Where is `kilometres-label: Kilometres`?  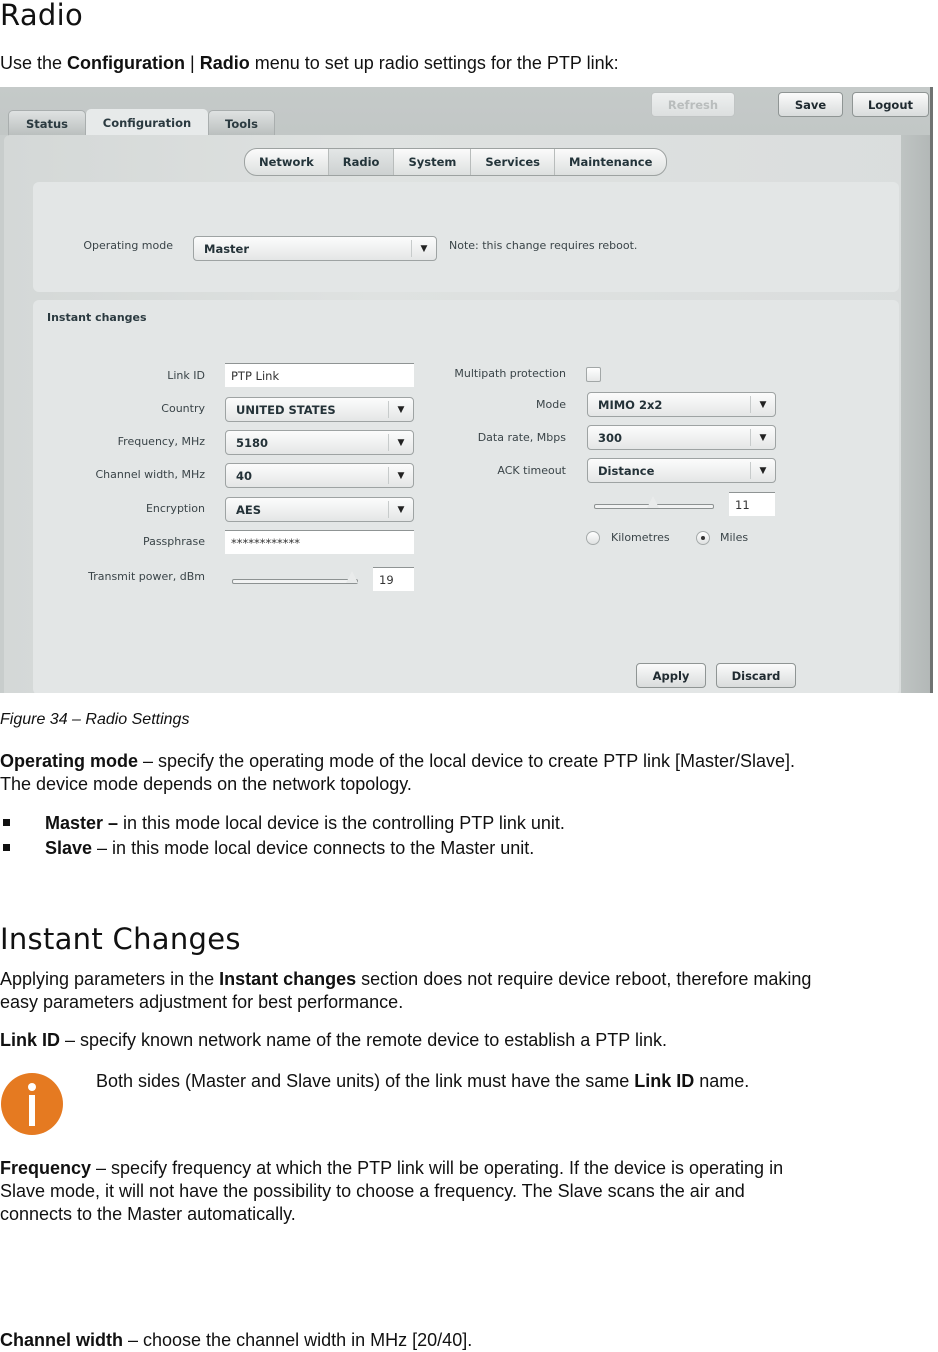
kilometres-label: Kilometres is located at coordinates (640, 537).